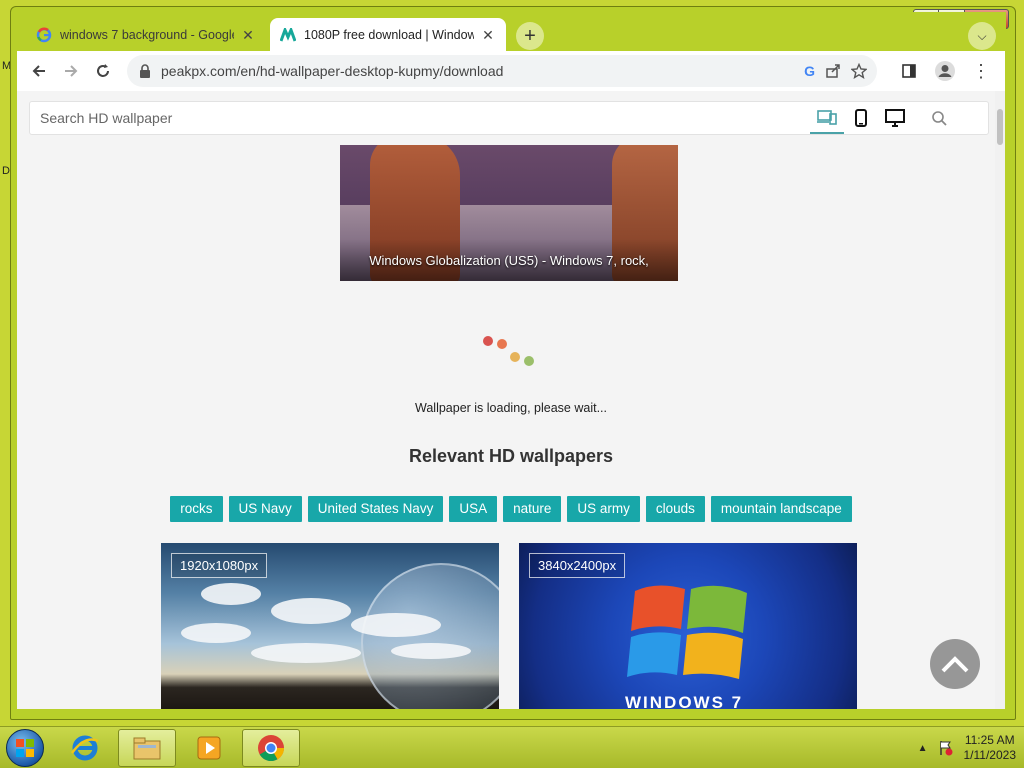  I want to click on taskbar-clock: 11:25 AM 1/11/2023, so click(990, 748).